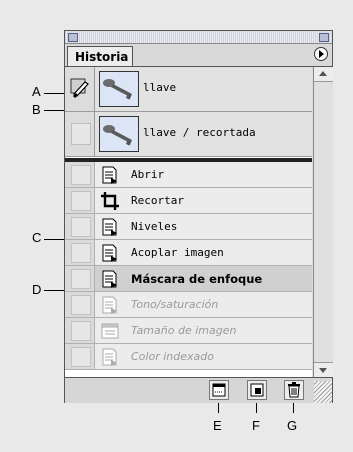 Image resolution: width=353 pixels, height=452 pixels. Describe the element at coordinates (36, 109) in the screenshot. I see `callout-b: B` at that location.